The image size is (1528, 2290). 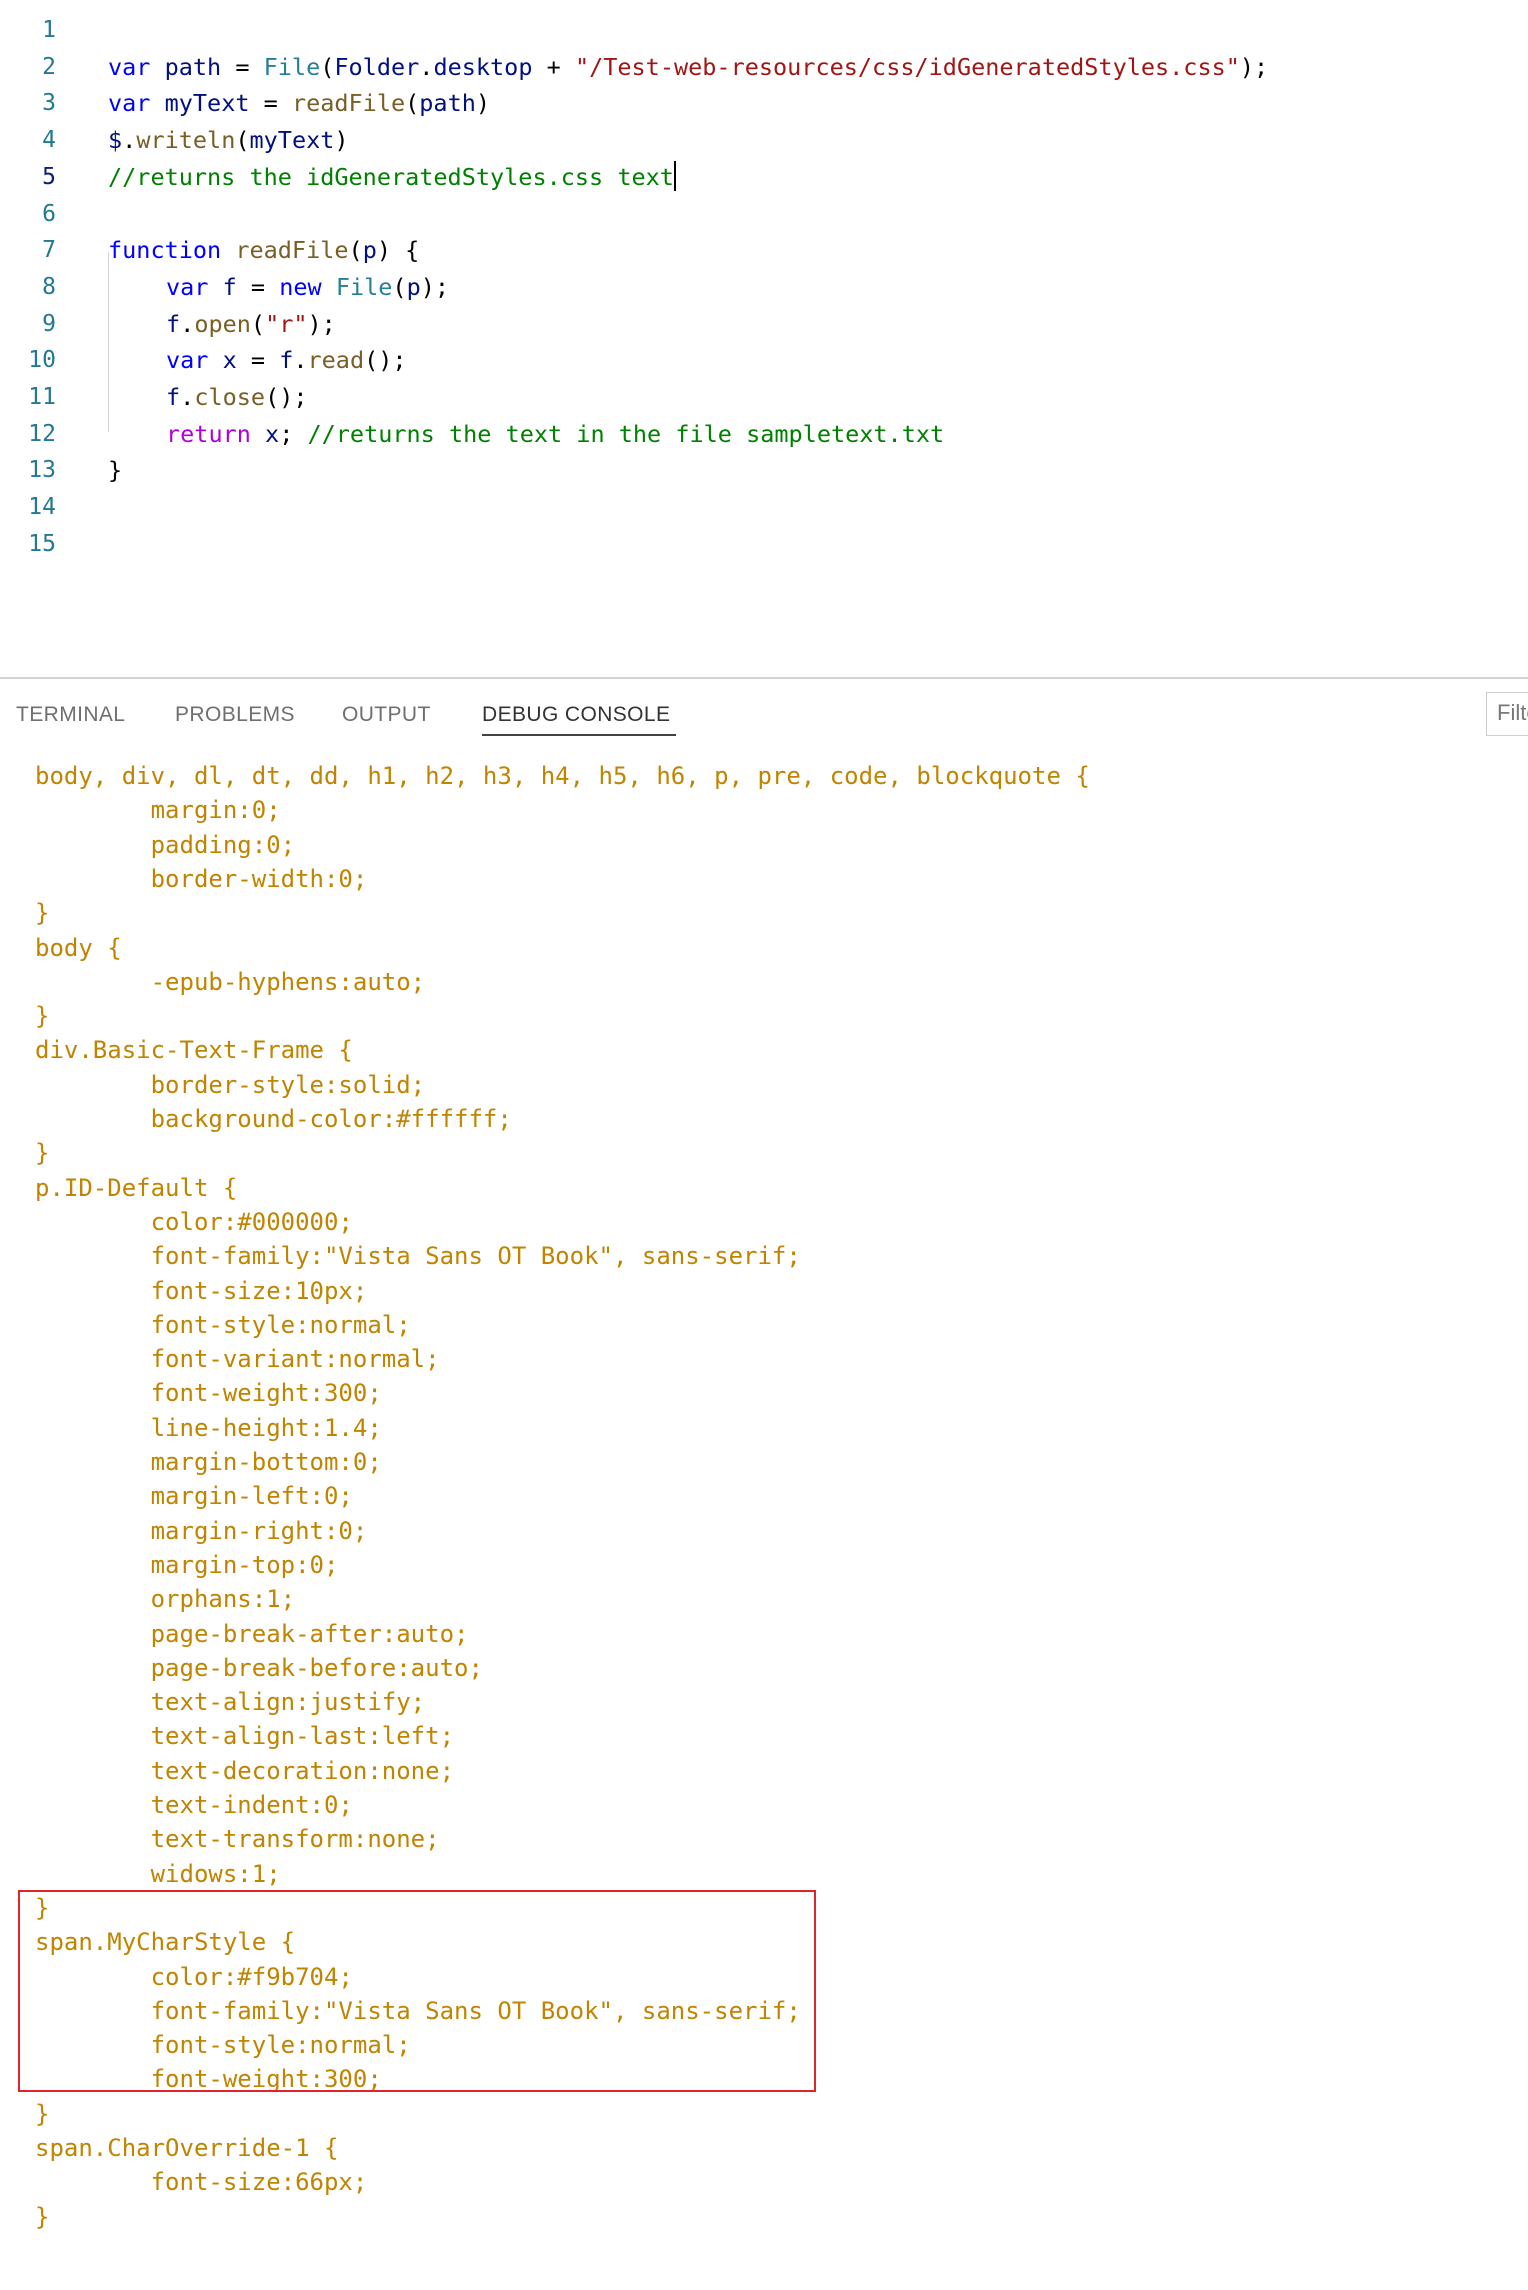 I want to click on line-number: 1, so click(x=49, y=30).